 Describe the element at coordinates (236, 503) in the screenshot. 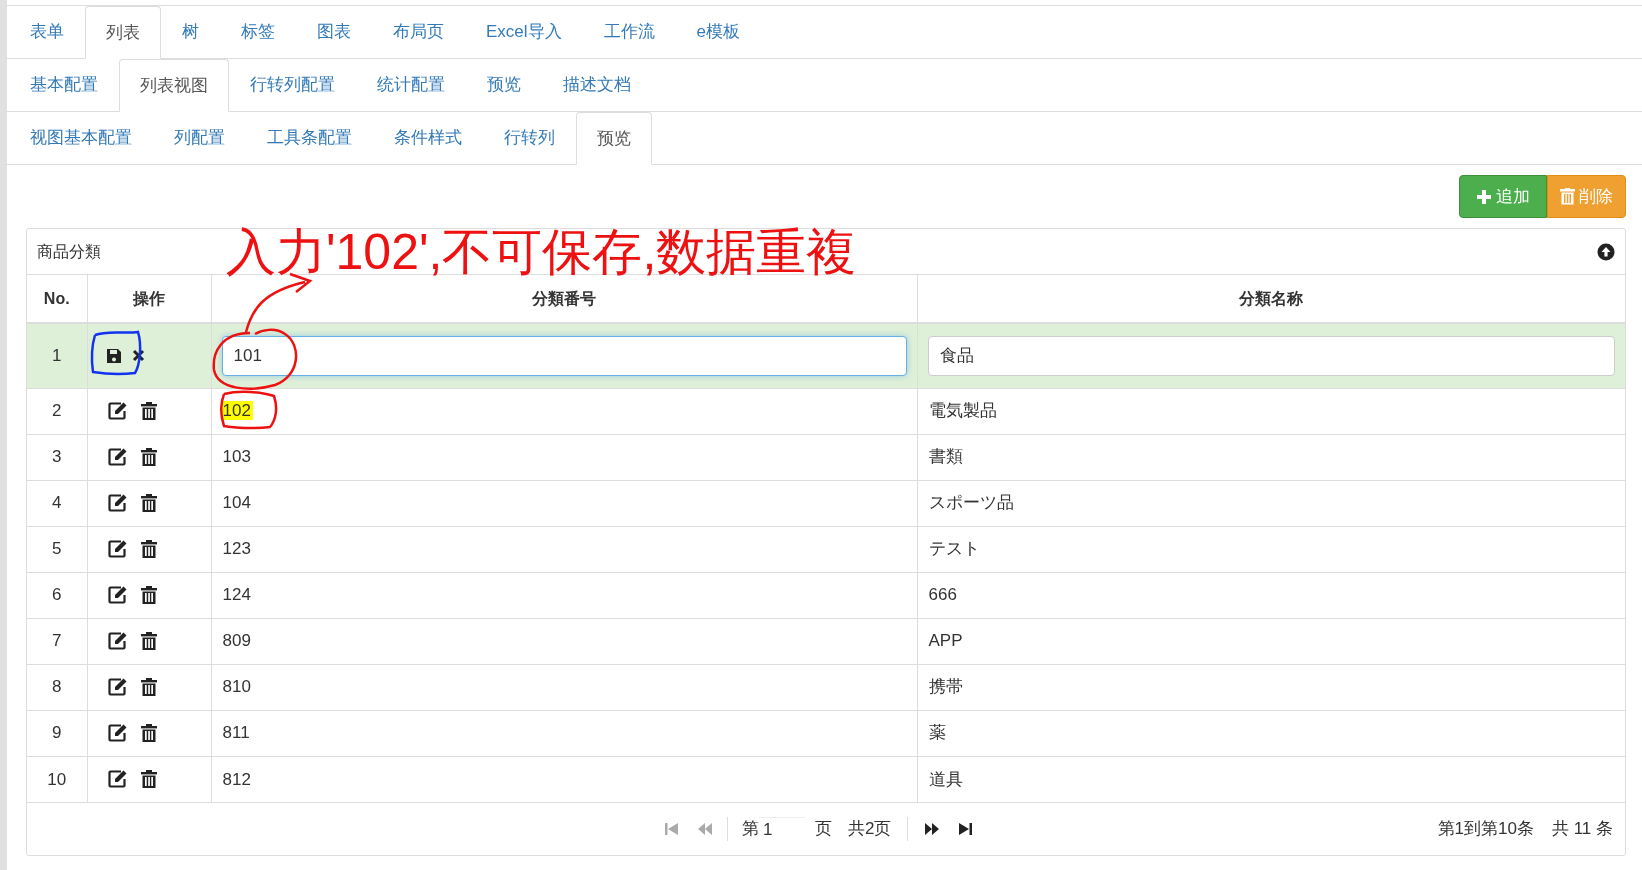

I see `table-cell-text: 104` at that location.